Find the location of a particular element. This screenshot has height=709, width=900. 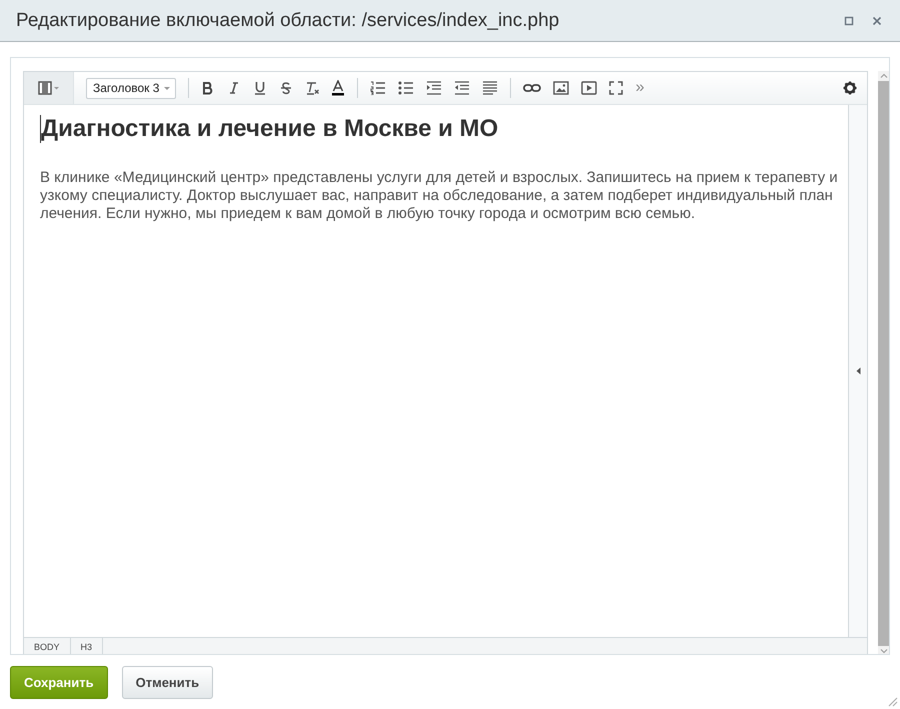

numbered-list-icon is located at coordinates (378, 88).